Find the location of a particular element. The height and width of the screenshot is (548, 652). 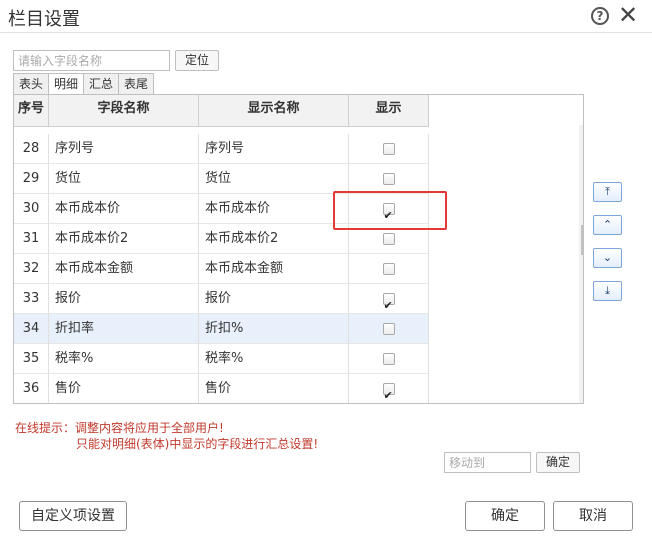

move-down-button: ⌄ is located at coordinates (607, 258).